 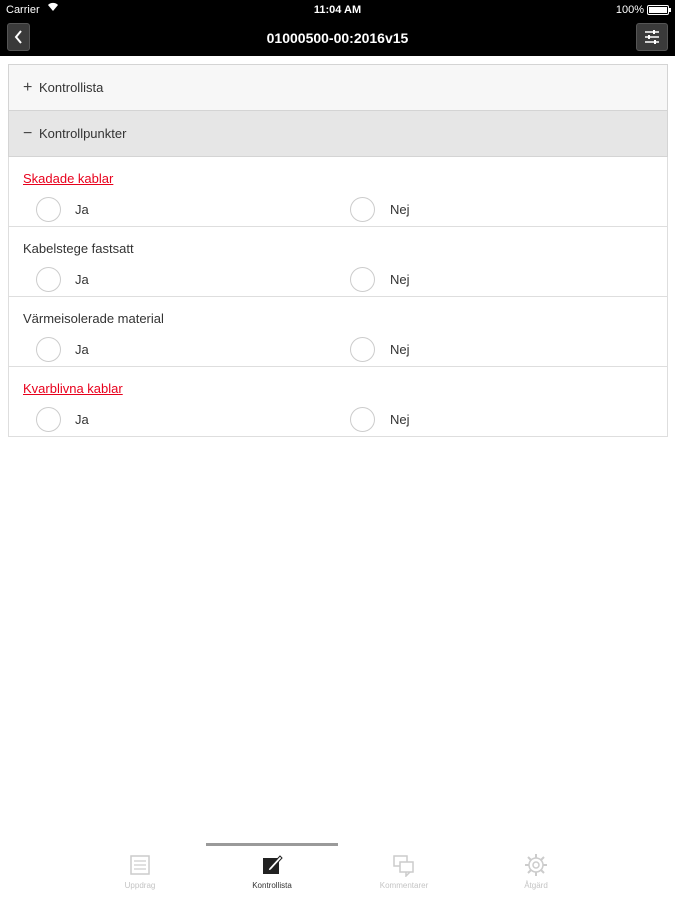 I want to click on tab-kontrollista-label: Kontrollista, so click(x=272, y=885).